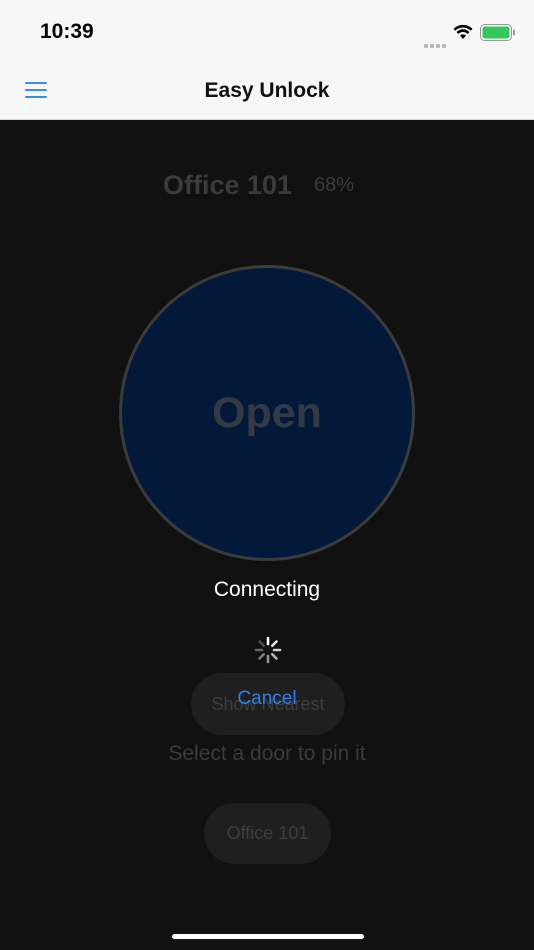  What do you see at coordinates (463, 31) in the screenshot?
I see `wifi-icon` at bounding box center [463, 31].